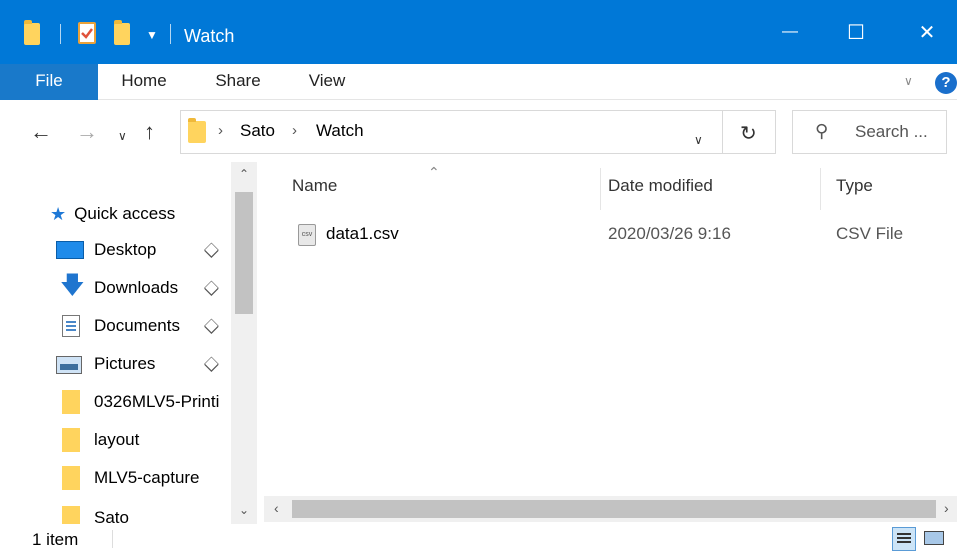  What do you see at coordinates (854, 186) in the screenshot?
I see `column-header-type: Type` at bounding box center [854, 186].